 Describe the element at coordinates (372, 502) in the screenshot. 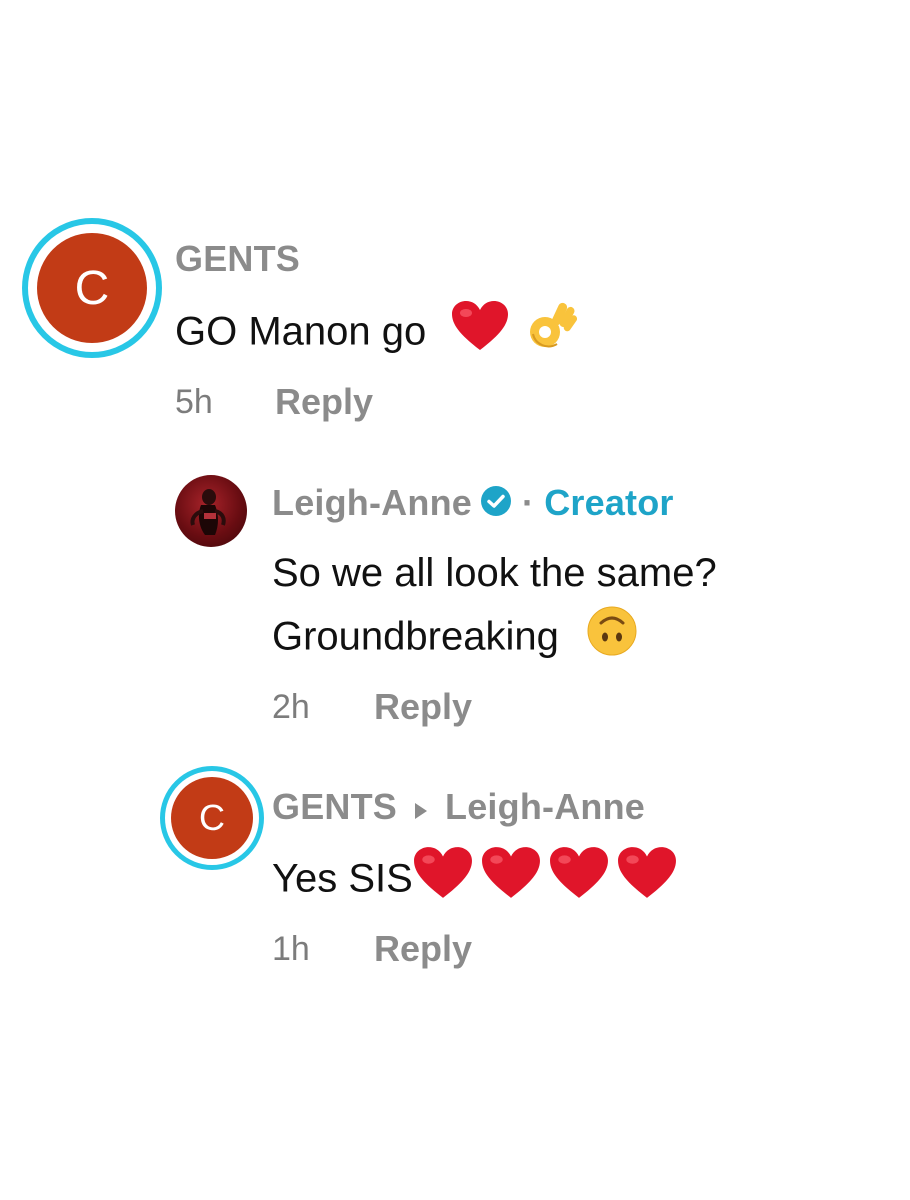

I see `comment-username: Leigh-Anne` at that location.